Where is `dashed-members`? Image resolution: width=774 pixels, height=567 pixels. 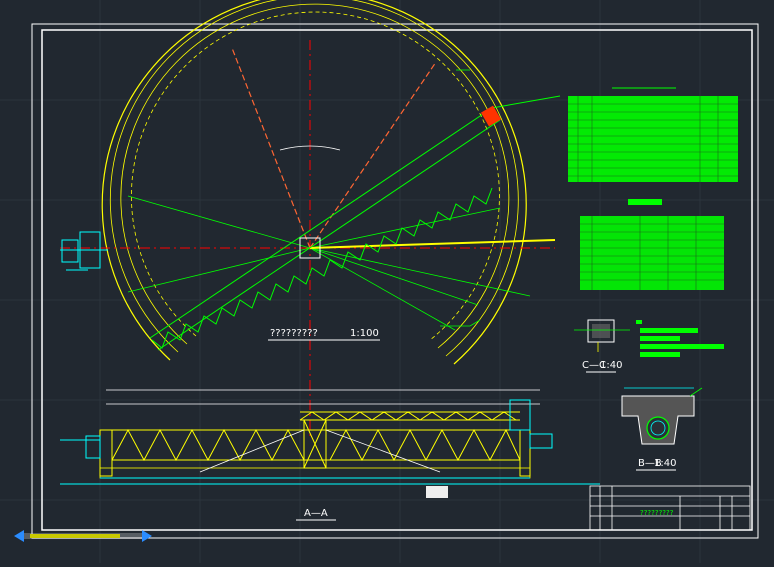 dashed-members is located at coordinates (334, 148).